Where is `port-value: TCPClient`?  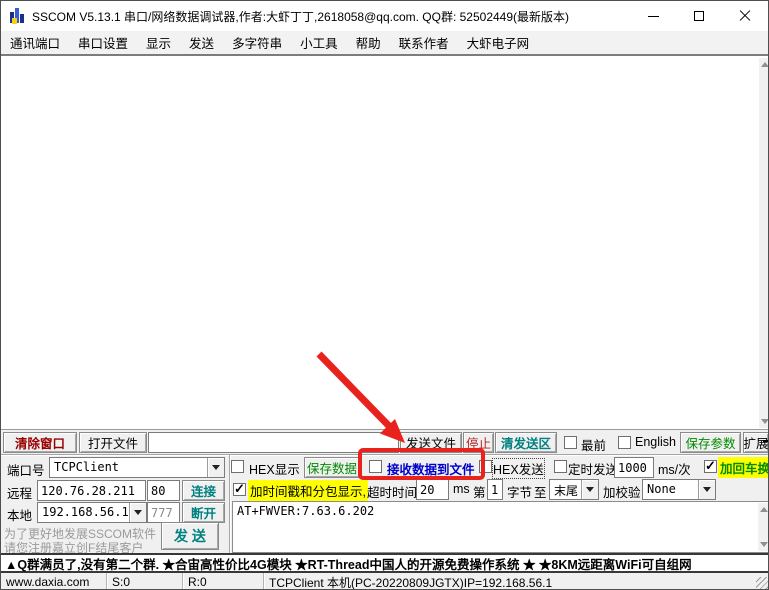
port-value: TCPClient is located at coordinates (87, 467).